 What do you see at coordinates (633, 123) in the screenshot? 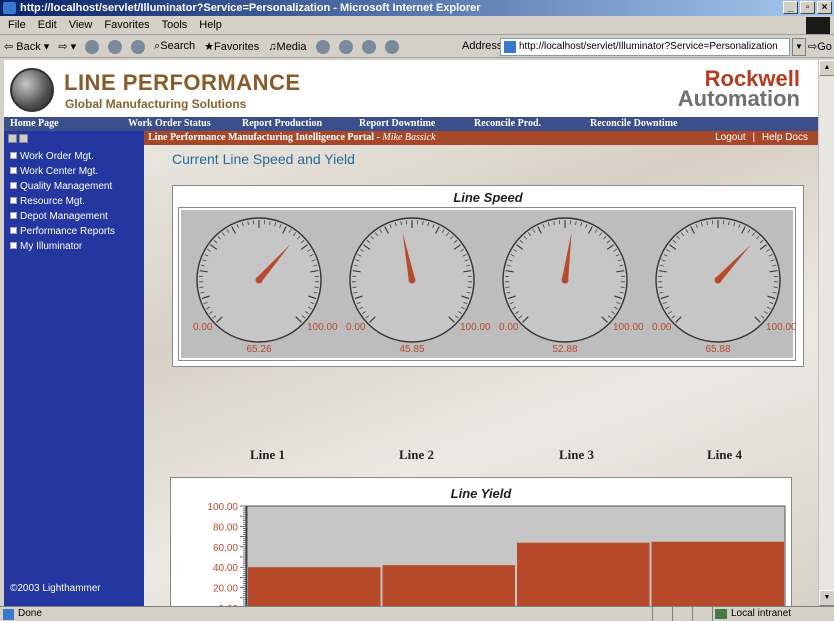
I see `nav-reconcile-downtime: Reconcile Downtime` at bounding box center [633, 123].